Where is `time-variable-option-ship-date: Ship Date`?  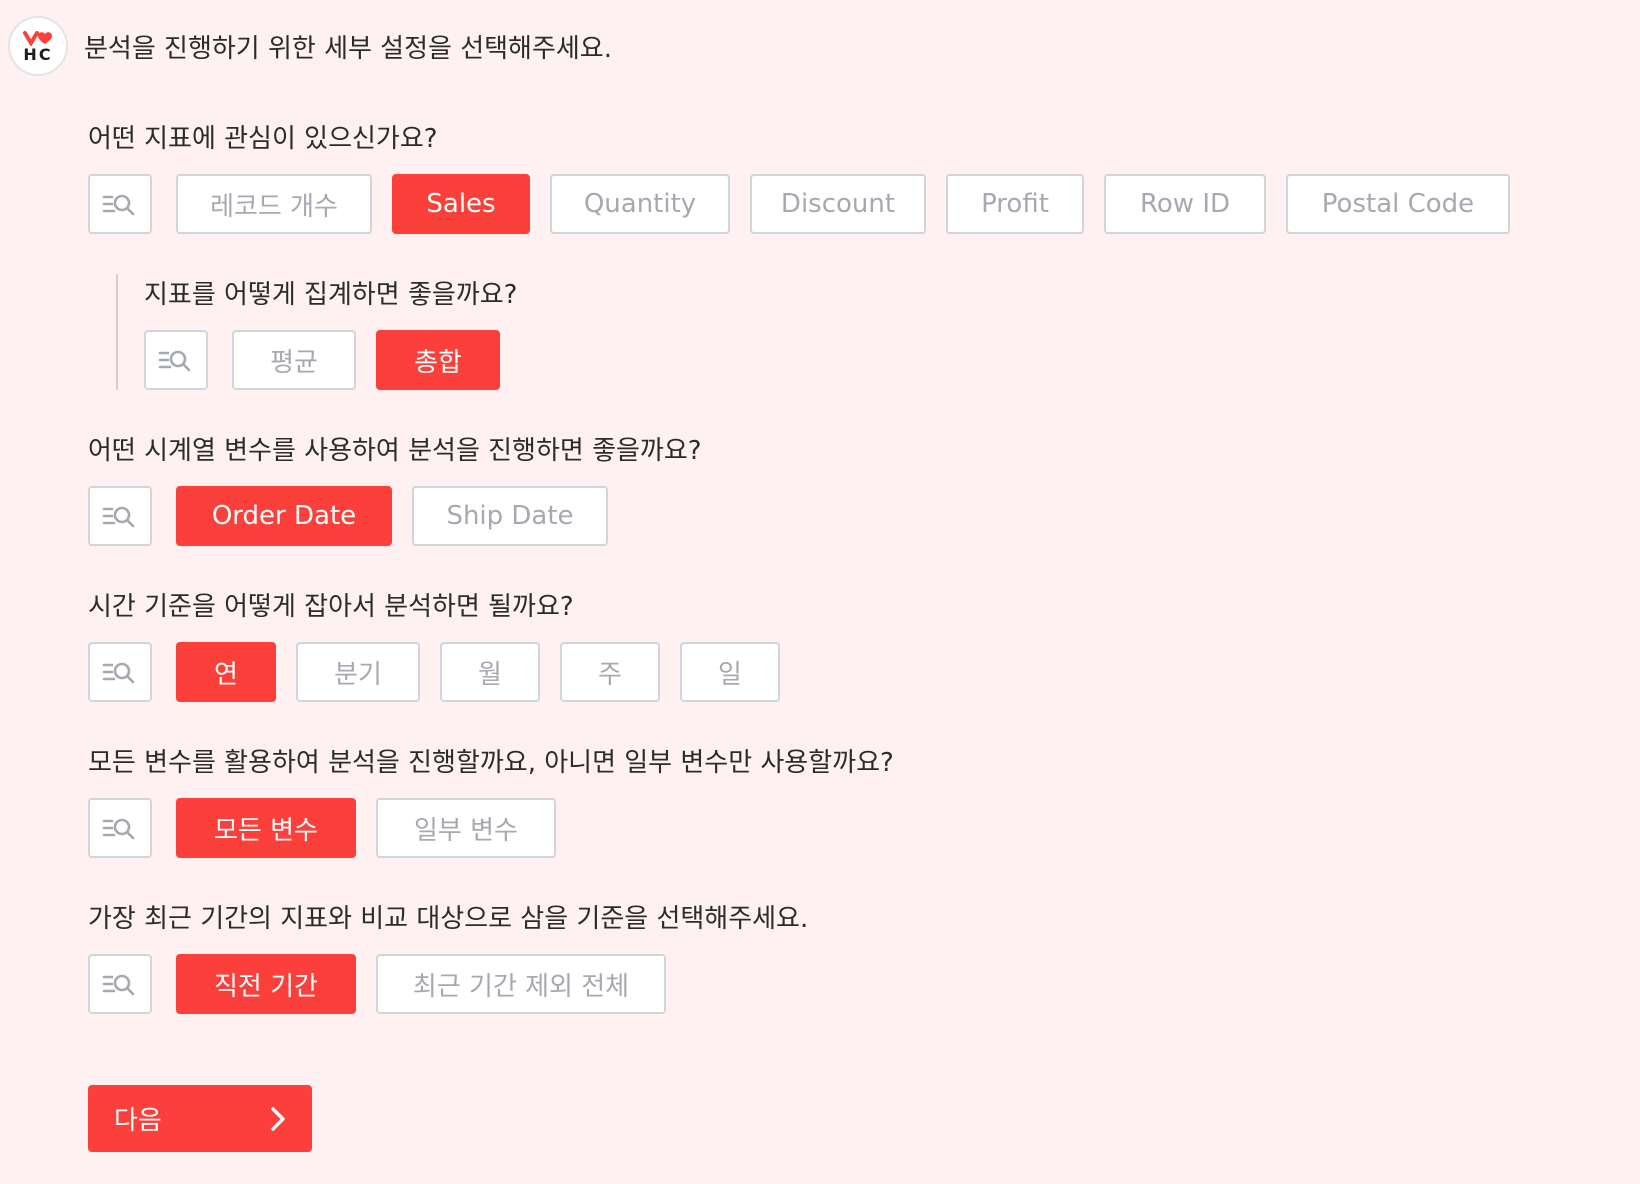 time-variable-option-ship-date: Ship Date is located at coordinates (510, 516).